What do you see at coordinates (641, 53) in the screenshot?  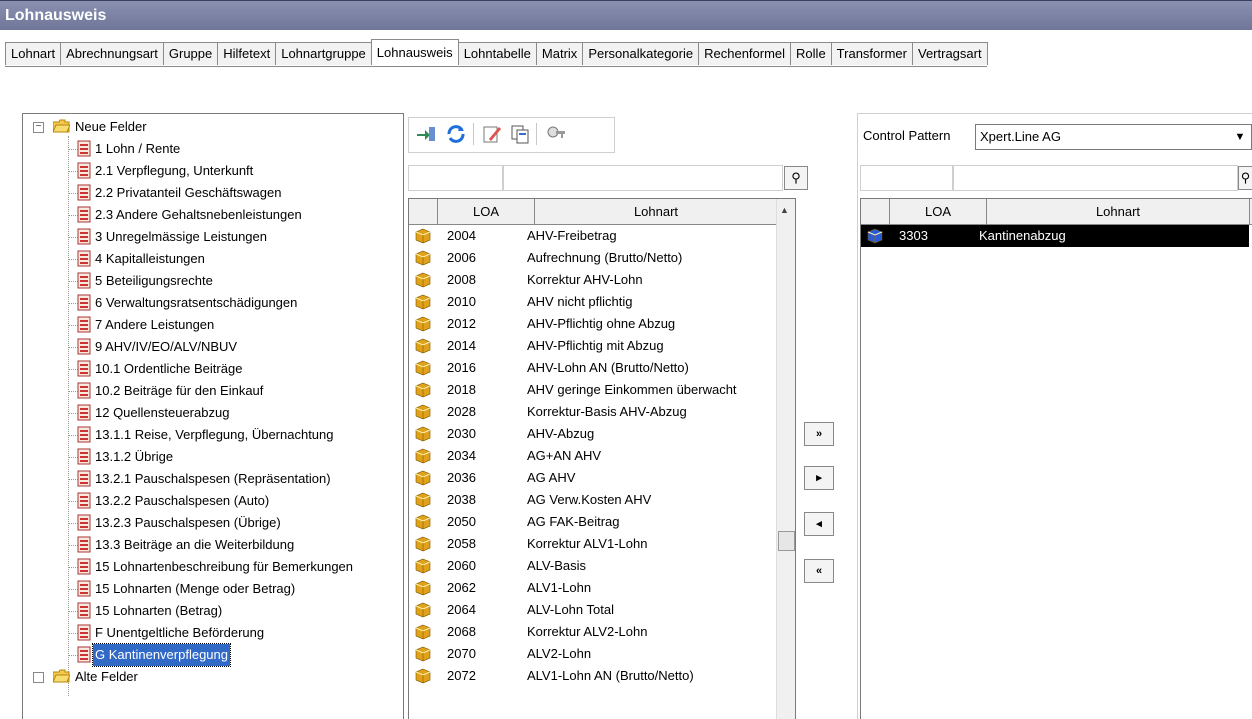 I see `tab-personalkategorie: Personalkategorie` at bounding box center [641, 53].